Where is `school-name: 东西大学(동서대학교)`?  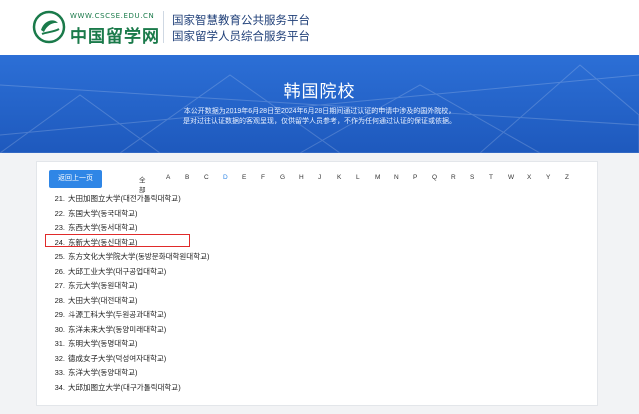
school-name: 东西大学(동서대학교) is located at coordinates (103, 227).